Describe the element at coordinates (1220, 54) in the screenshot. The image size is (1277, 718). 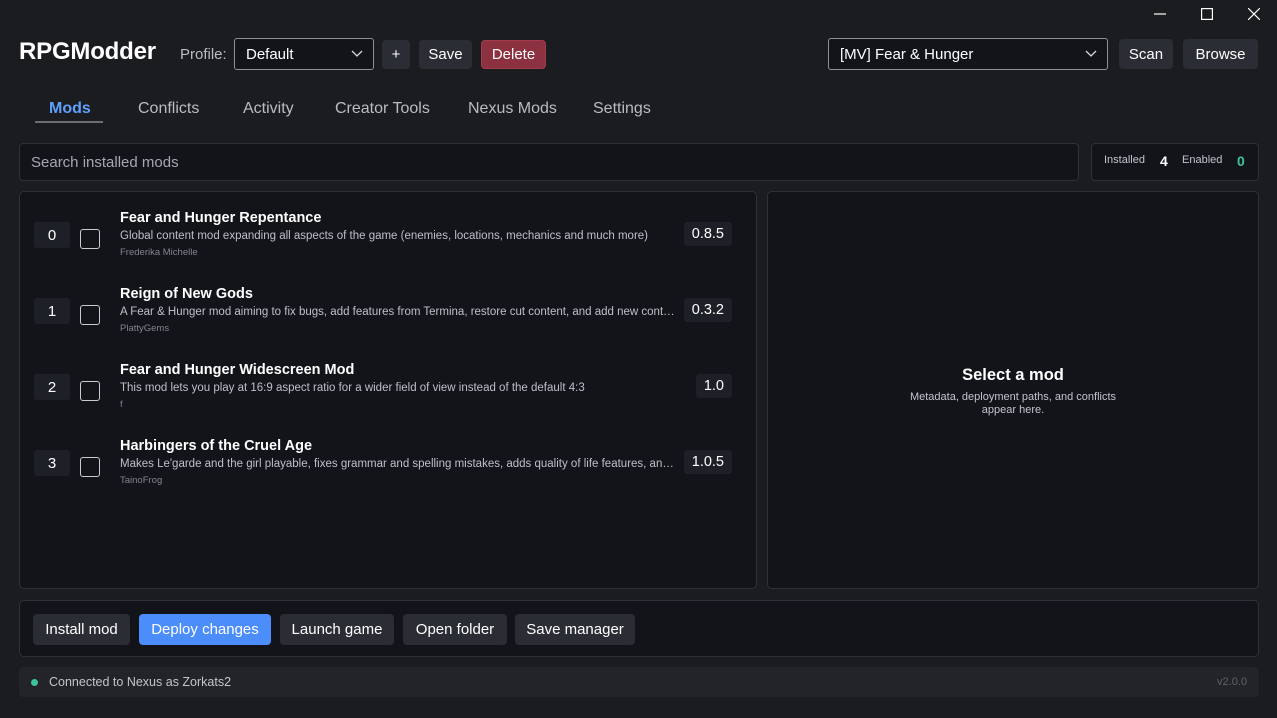
I see `browse-button: Browse` at that location.